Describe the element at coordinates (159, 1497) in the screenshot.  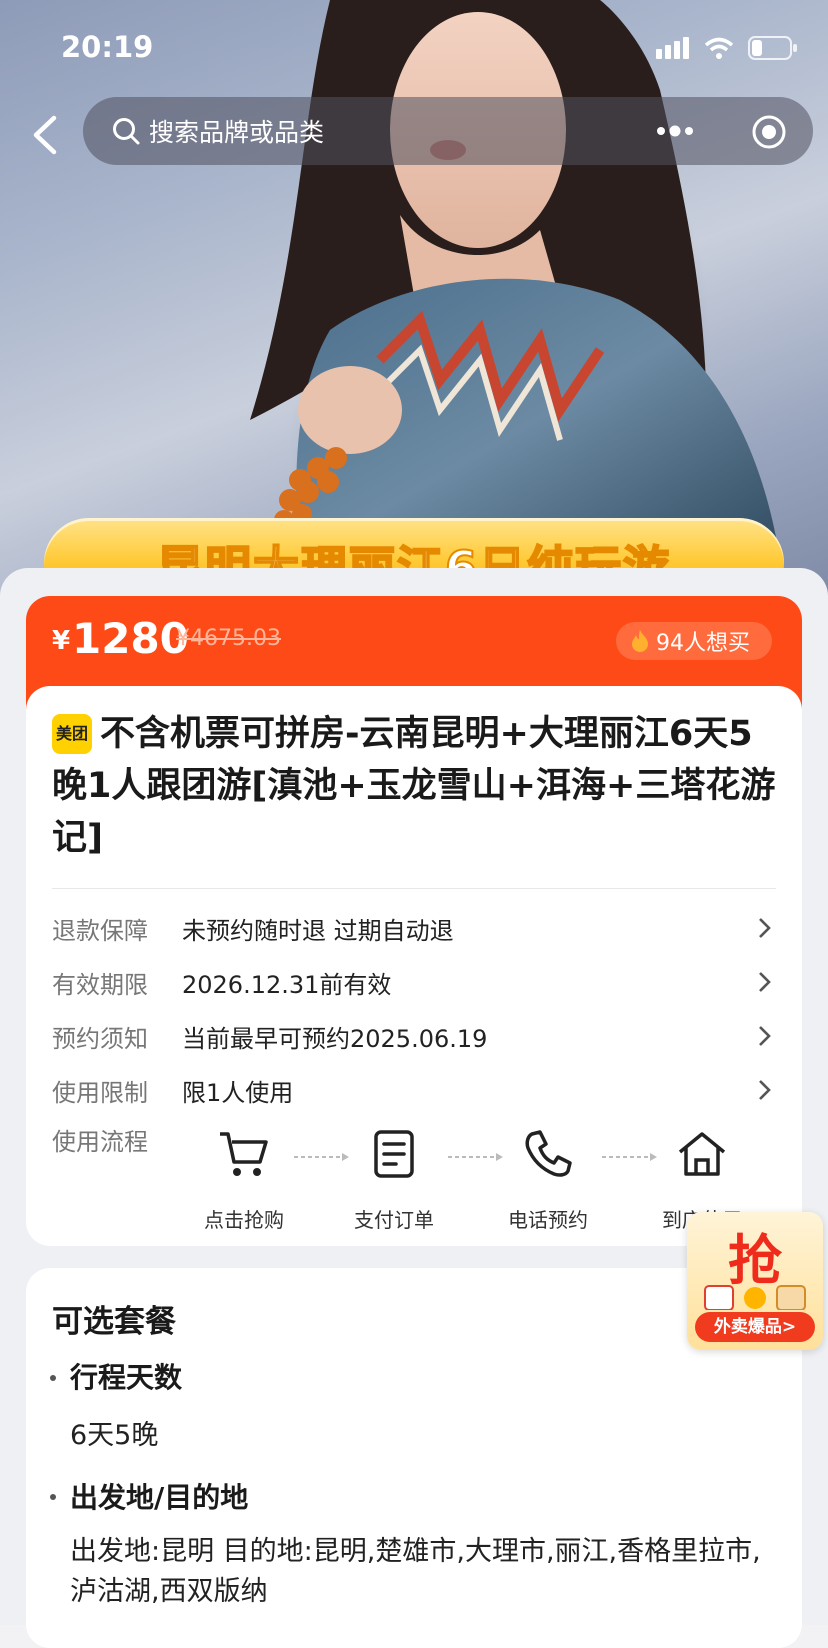
I see `package-subheading: 出发地/目的地` at that location.